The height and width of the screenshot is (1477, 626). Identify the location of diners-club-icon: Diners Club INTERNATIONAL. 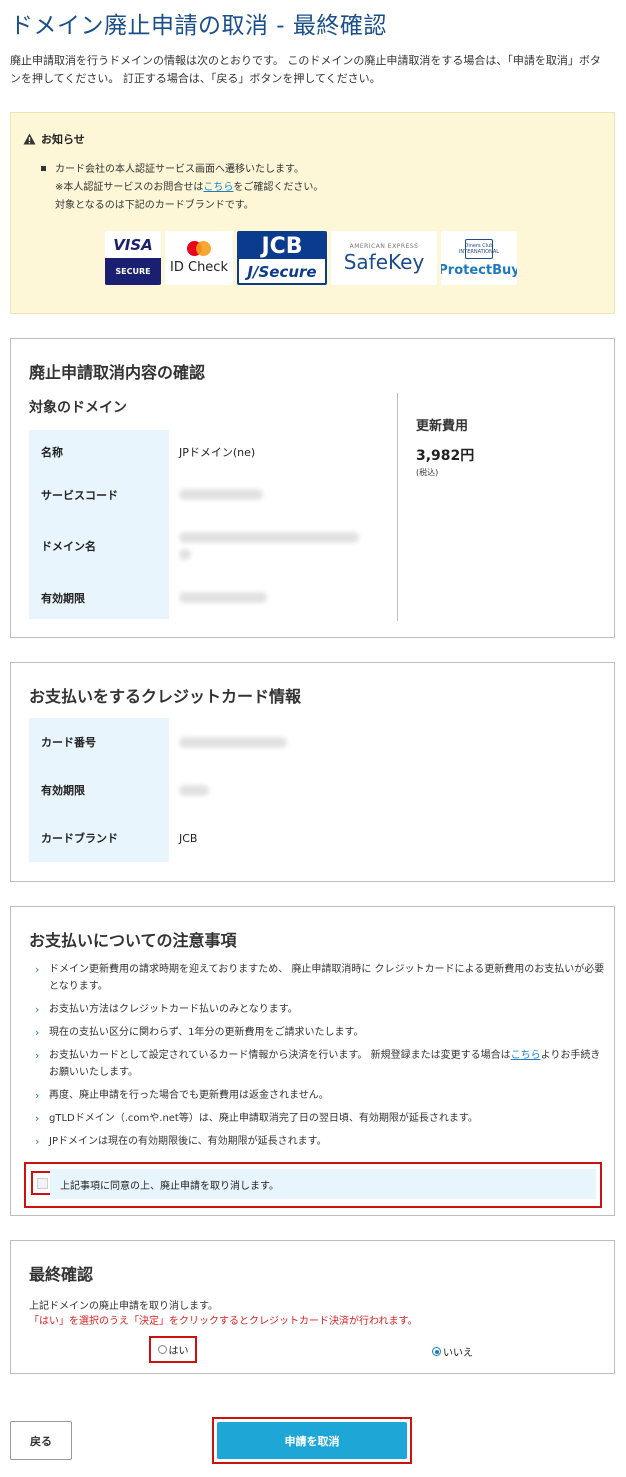
(479, 248).